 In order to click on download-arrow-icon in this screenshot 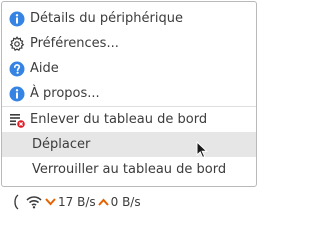, I will do `click(50, 202)`.